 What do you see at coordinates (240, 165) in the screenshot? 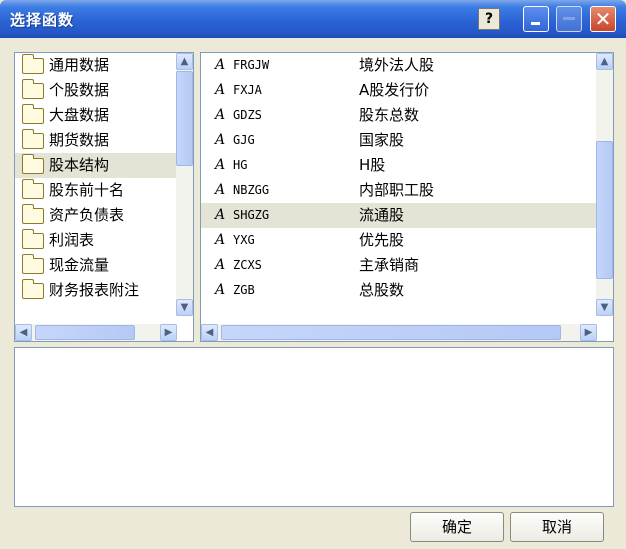
I see `function-code: HG` at bounding box center [240, 165].